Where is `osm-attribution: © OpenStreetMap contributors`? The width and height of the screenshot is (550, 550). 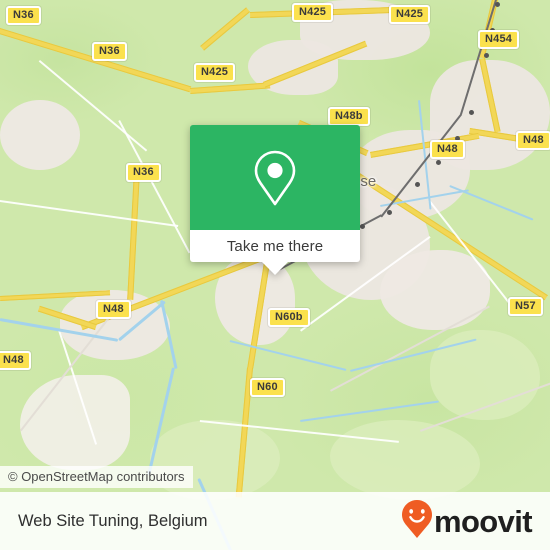
osm-attribution: © OpenStreetMap contributors is located at coordinates (96, 477).